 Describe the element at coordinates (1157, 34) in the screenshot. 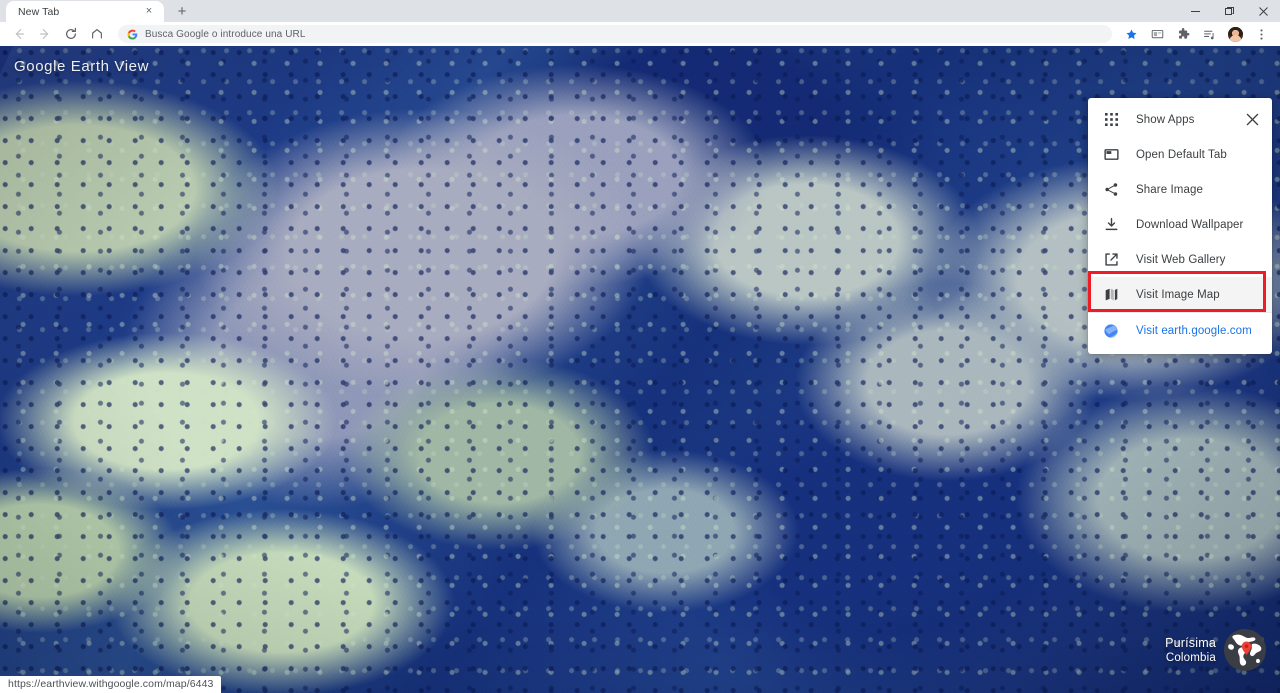

I see `media-router-icon` at that location.